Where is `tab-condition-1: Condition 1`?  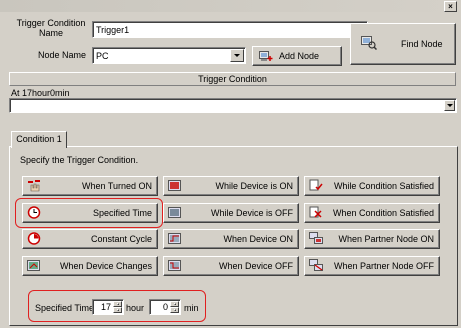 tab-condition-1: Condition 1 is located at coordinates (39, 139).